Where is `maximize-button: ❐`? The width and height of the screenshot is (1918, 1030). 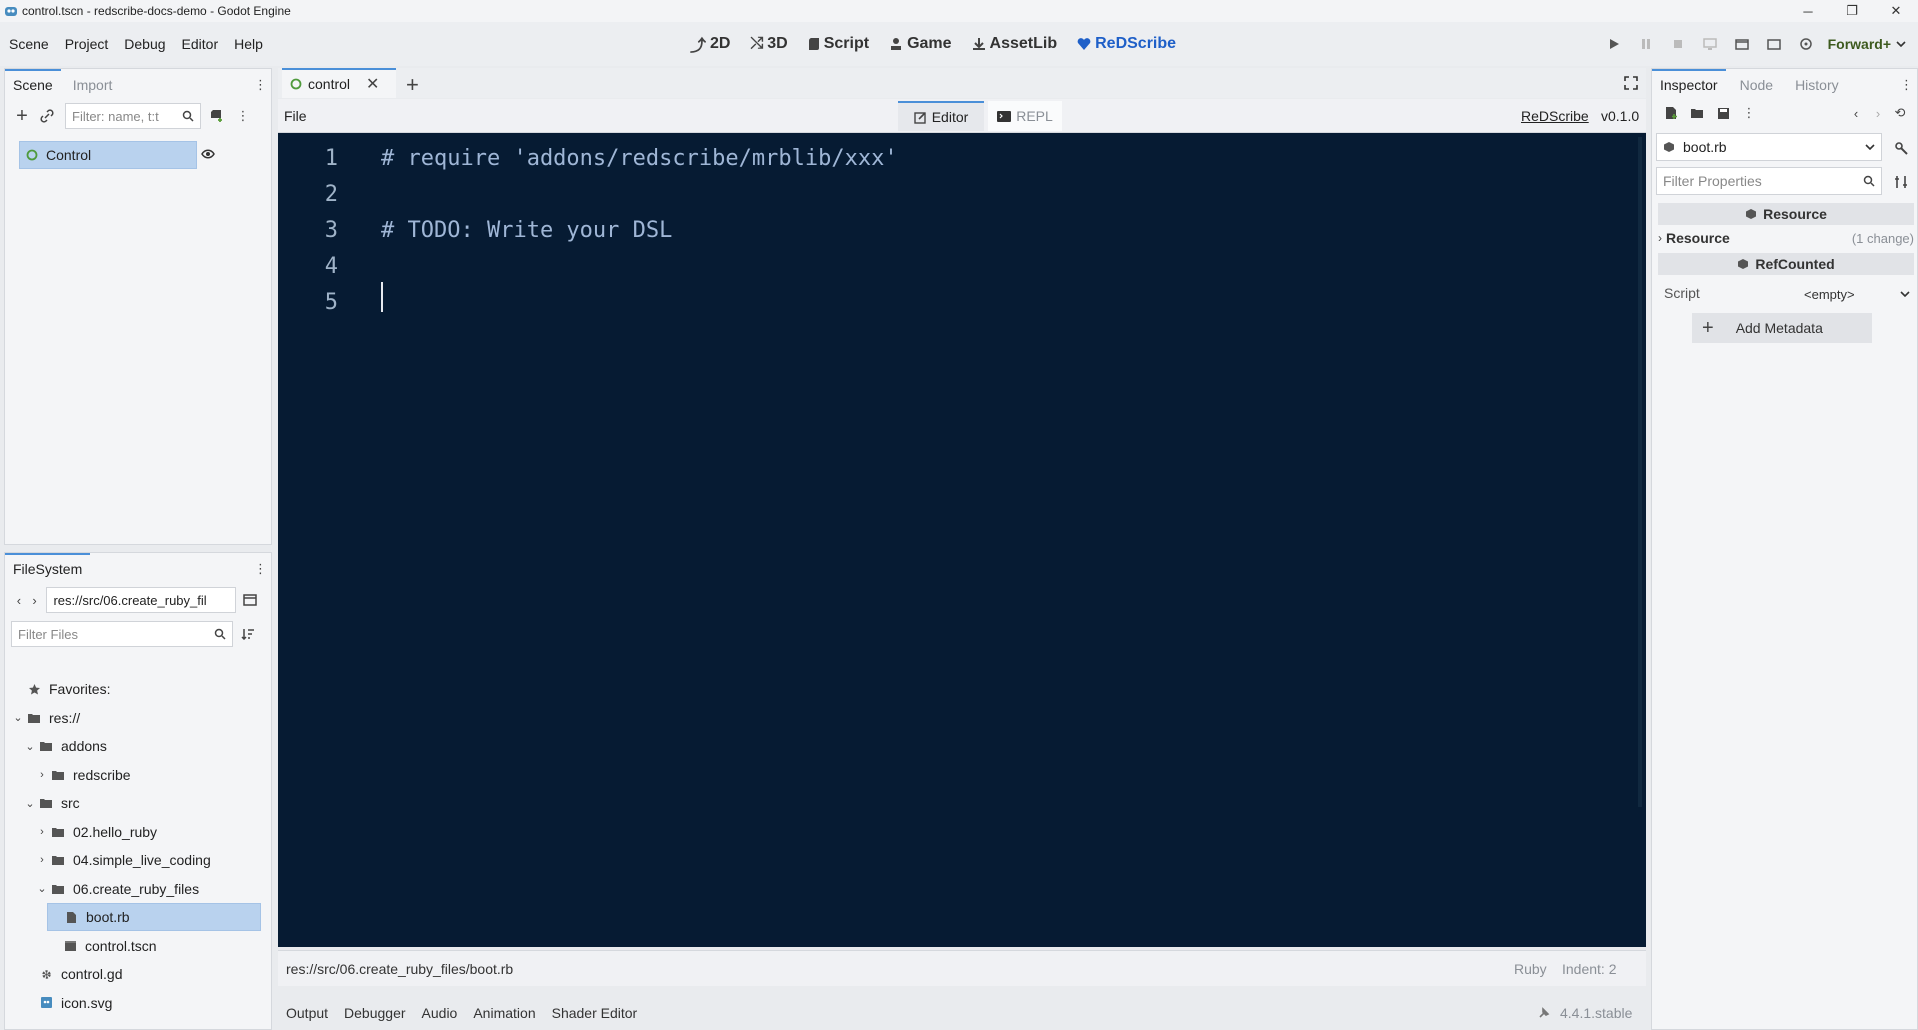 maximize-button: ❐ is located at coordinates (1852, 11).